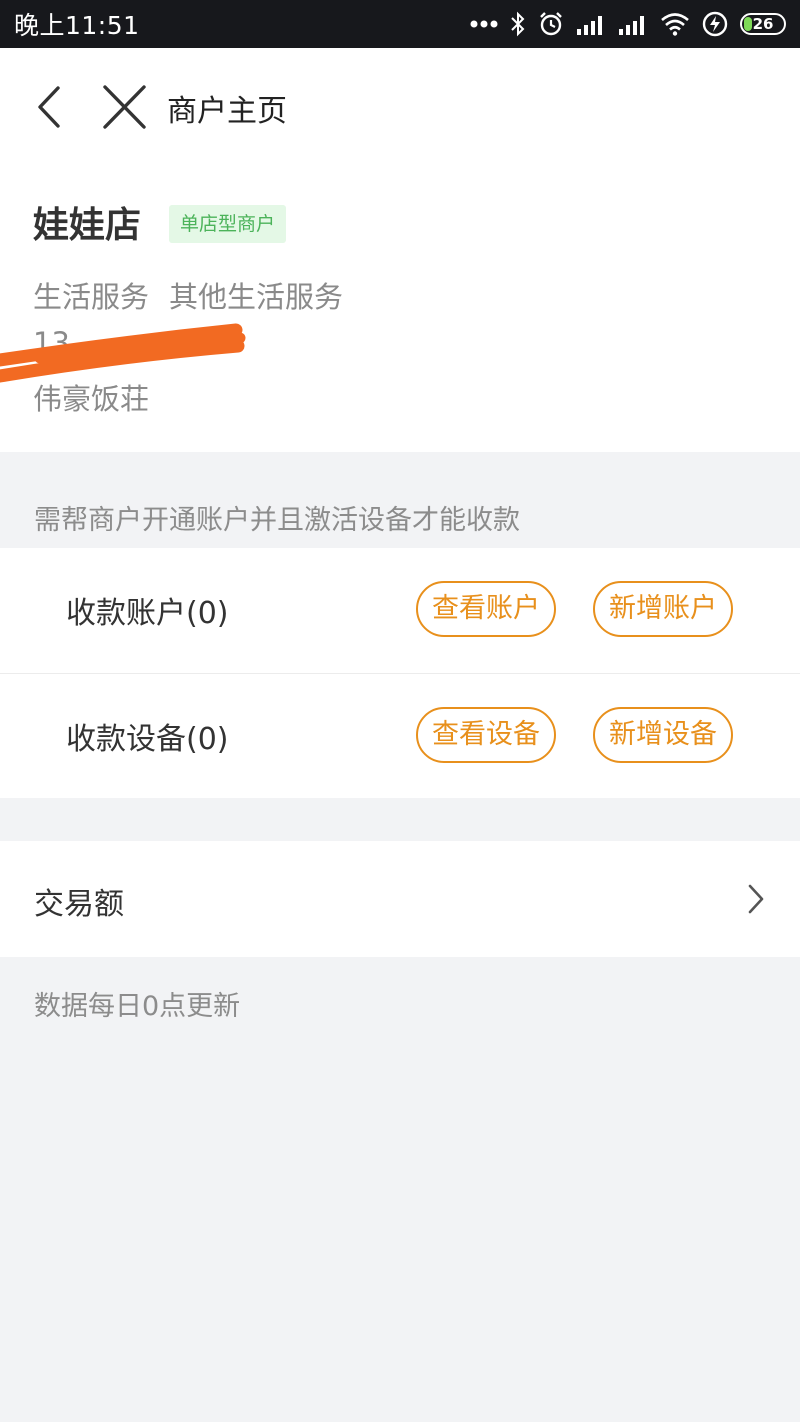 The height and width of the screenshot is (1422, 800). What do you see at coordinates (79, 904) in the screenshot?
I see `transaction-amount-label: 交易额` at bounding box center [79, 904].